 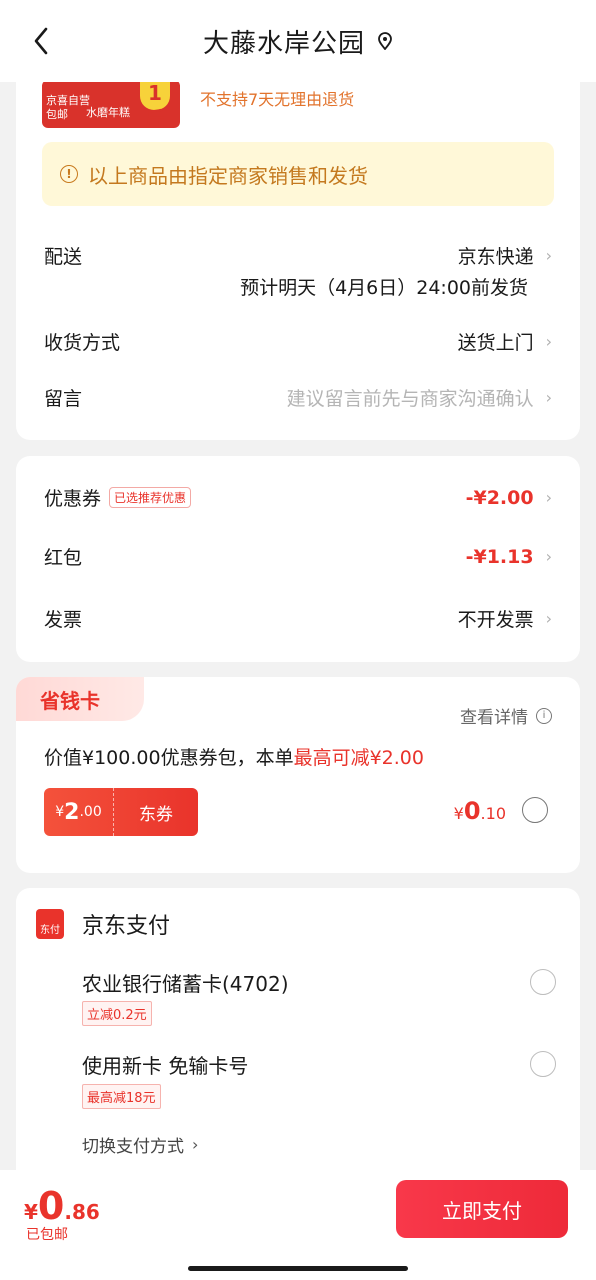 What do you see at coordinates (298, 1268) in the screenshot?
I see `home-indicator` at bounding box center [298, 1268].